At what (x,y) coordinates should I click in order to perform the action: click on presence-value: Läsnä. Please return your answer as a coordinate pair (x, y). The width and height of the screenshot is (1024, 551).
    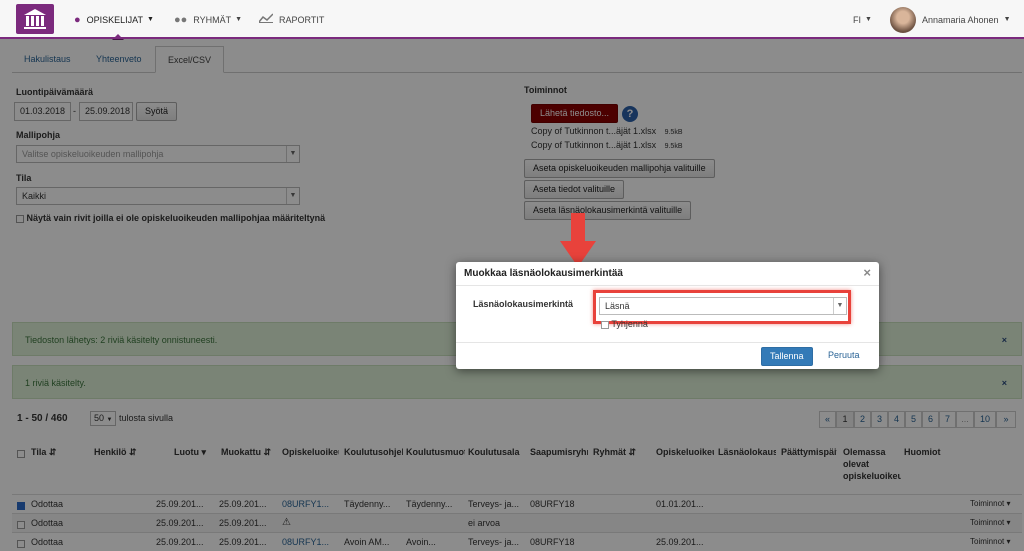
    Looking at the image, I should click on (617, 306).